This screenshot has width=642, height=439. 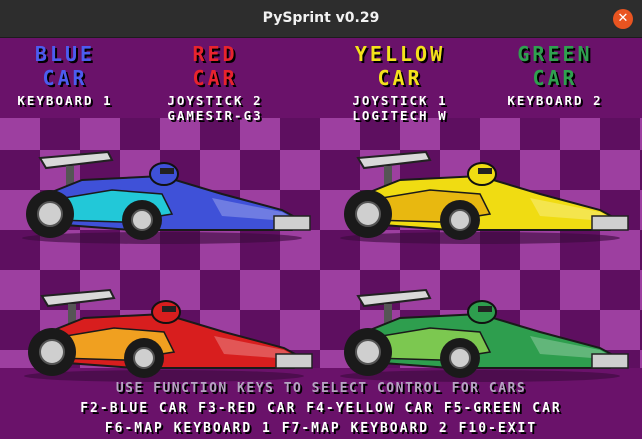 I want to click on red-car-control-line2: GAMESIR-G3, so click(x=215, y=115).